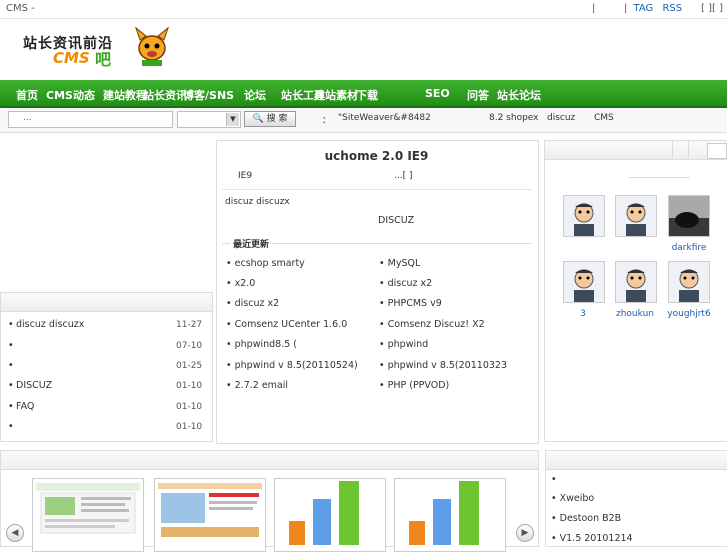 This screenshot has width=727, height=552. Describe the element at coordinates (672, 149) in the screenshot. I see `tab-divider` at that location.